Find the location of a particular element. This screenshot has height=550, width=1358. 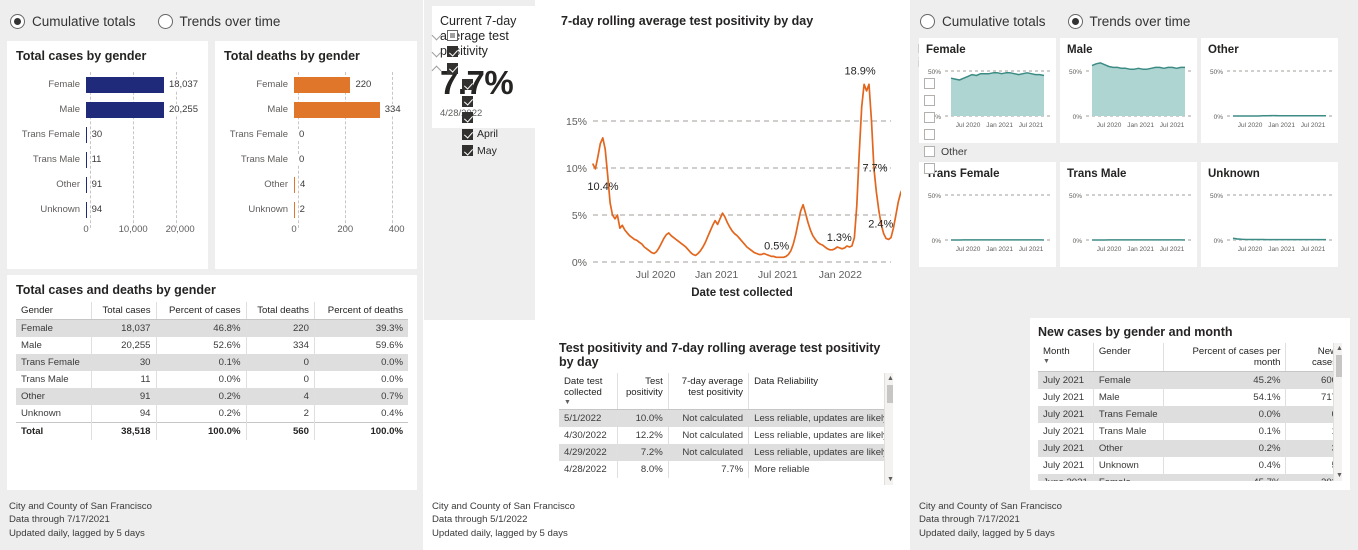

column-header: Date test collected ▼ is located at coordinates (589, 391).